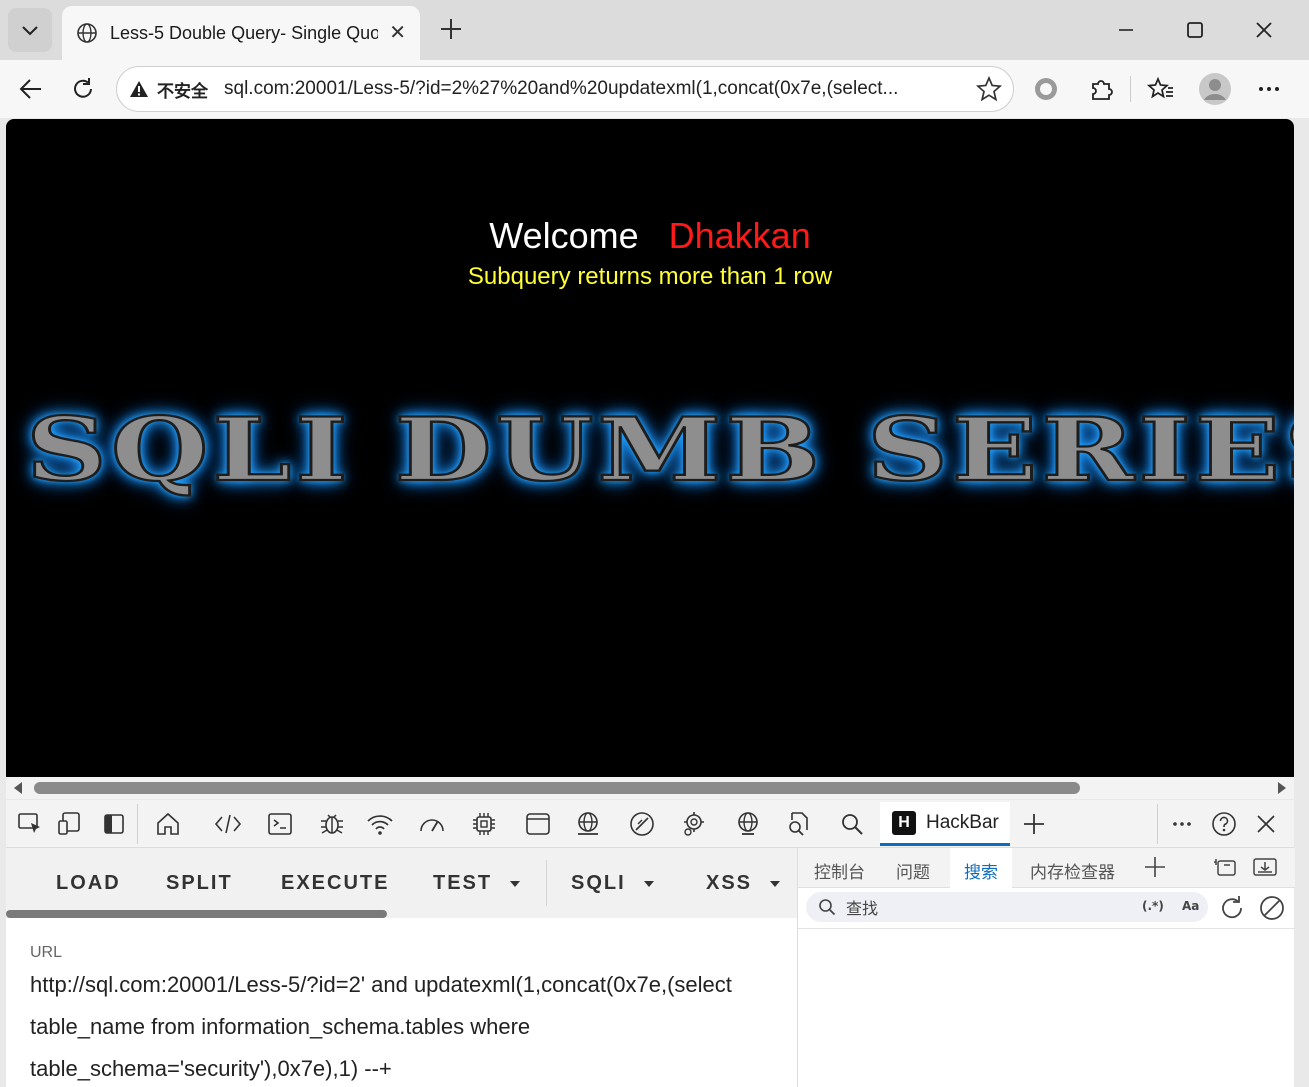  Describe the element at coordinates (168, 824) in the screenshot. I see `welcome-home-icon` at that location.